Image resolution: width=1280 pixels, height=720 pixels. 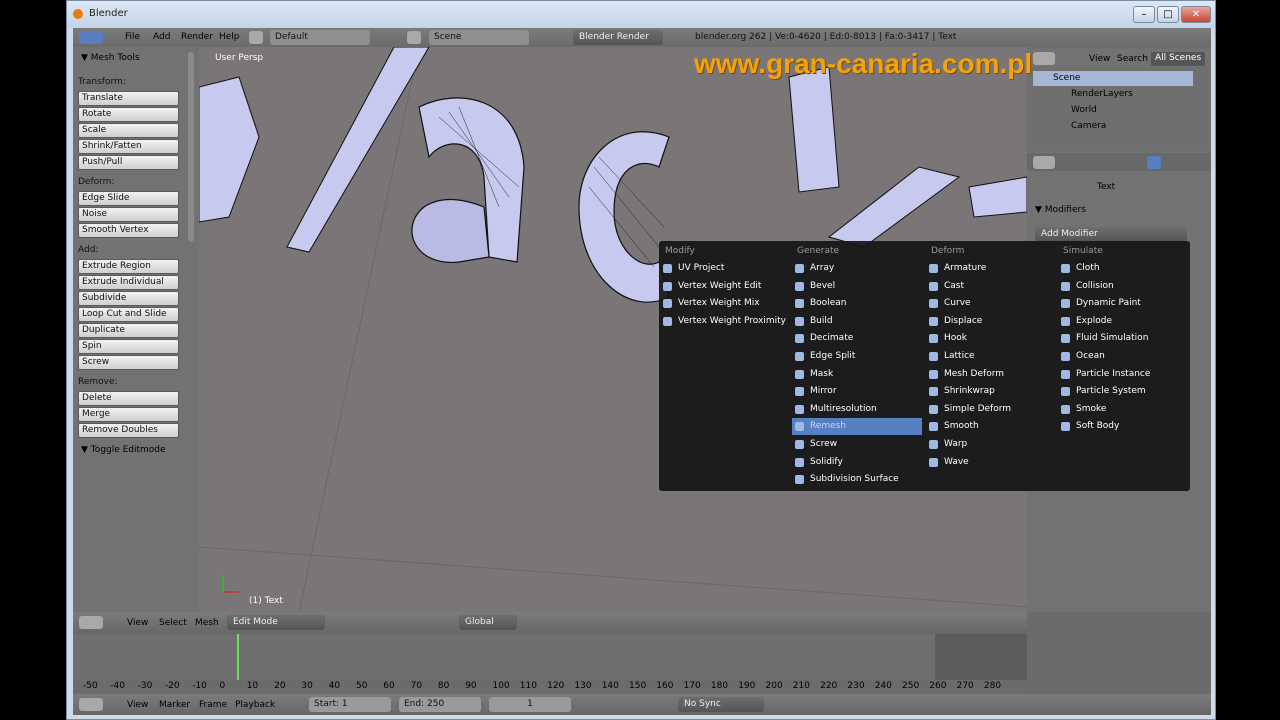 I want to click on sync-dropdown: No Sync, so click(x=721, y=704).